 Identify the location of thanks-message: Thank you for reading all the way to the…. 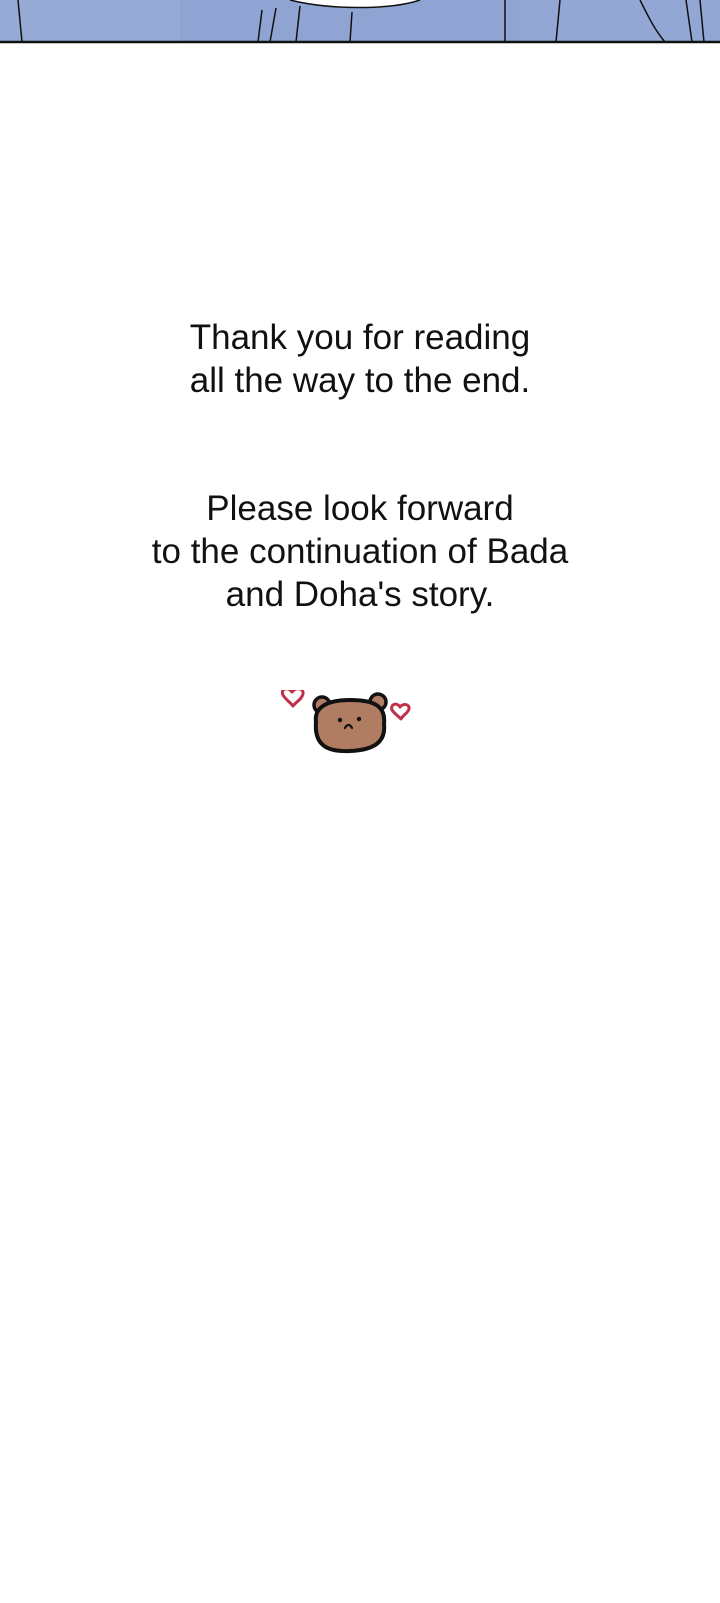
(360, 359).